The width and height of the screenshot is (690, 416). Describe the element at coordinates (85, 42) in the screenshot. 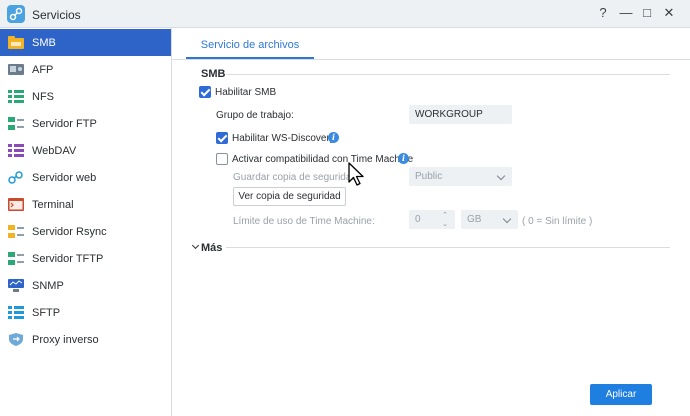

I see `sidebar-item-smb: SMB` at that location.